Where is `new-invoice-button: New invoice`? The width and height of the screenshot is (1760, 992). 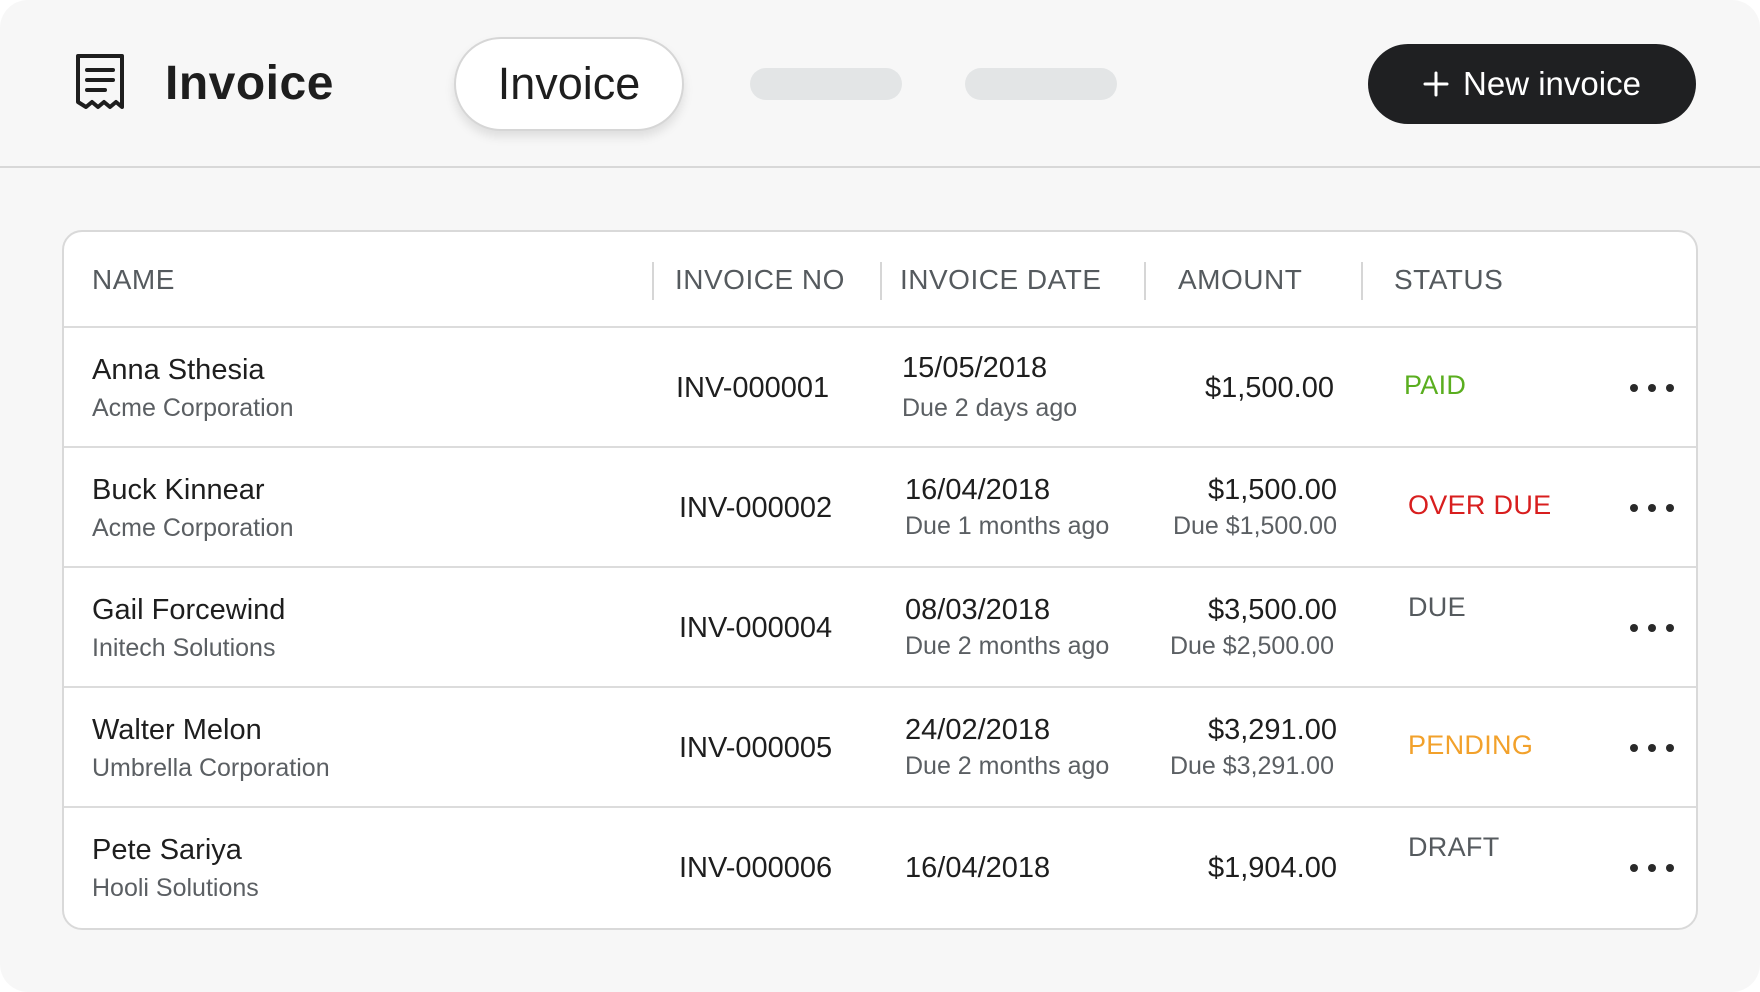 new-invoice-button: New invoice is located at coordinates (1532, 84).